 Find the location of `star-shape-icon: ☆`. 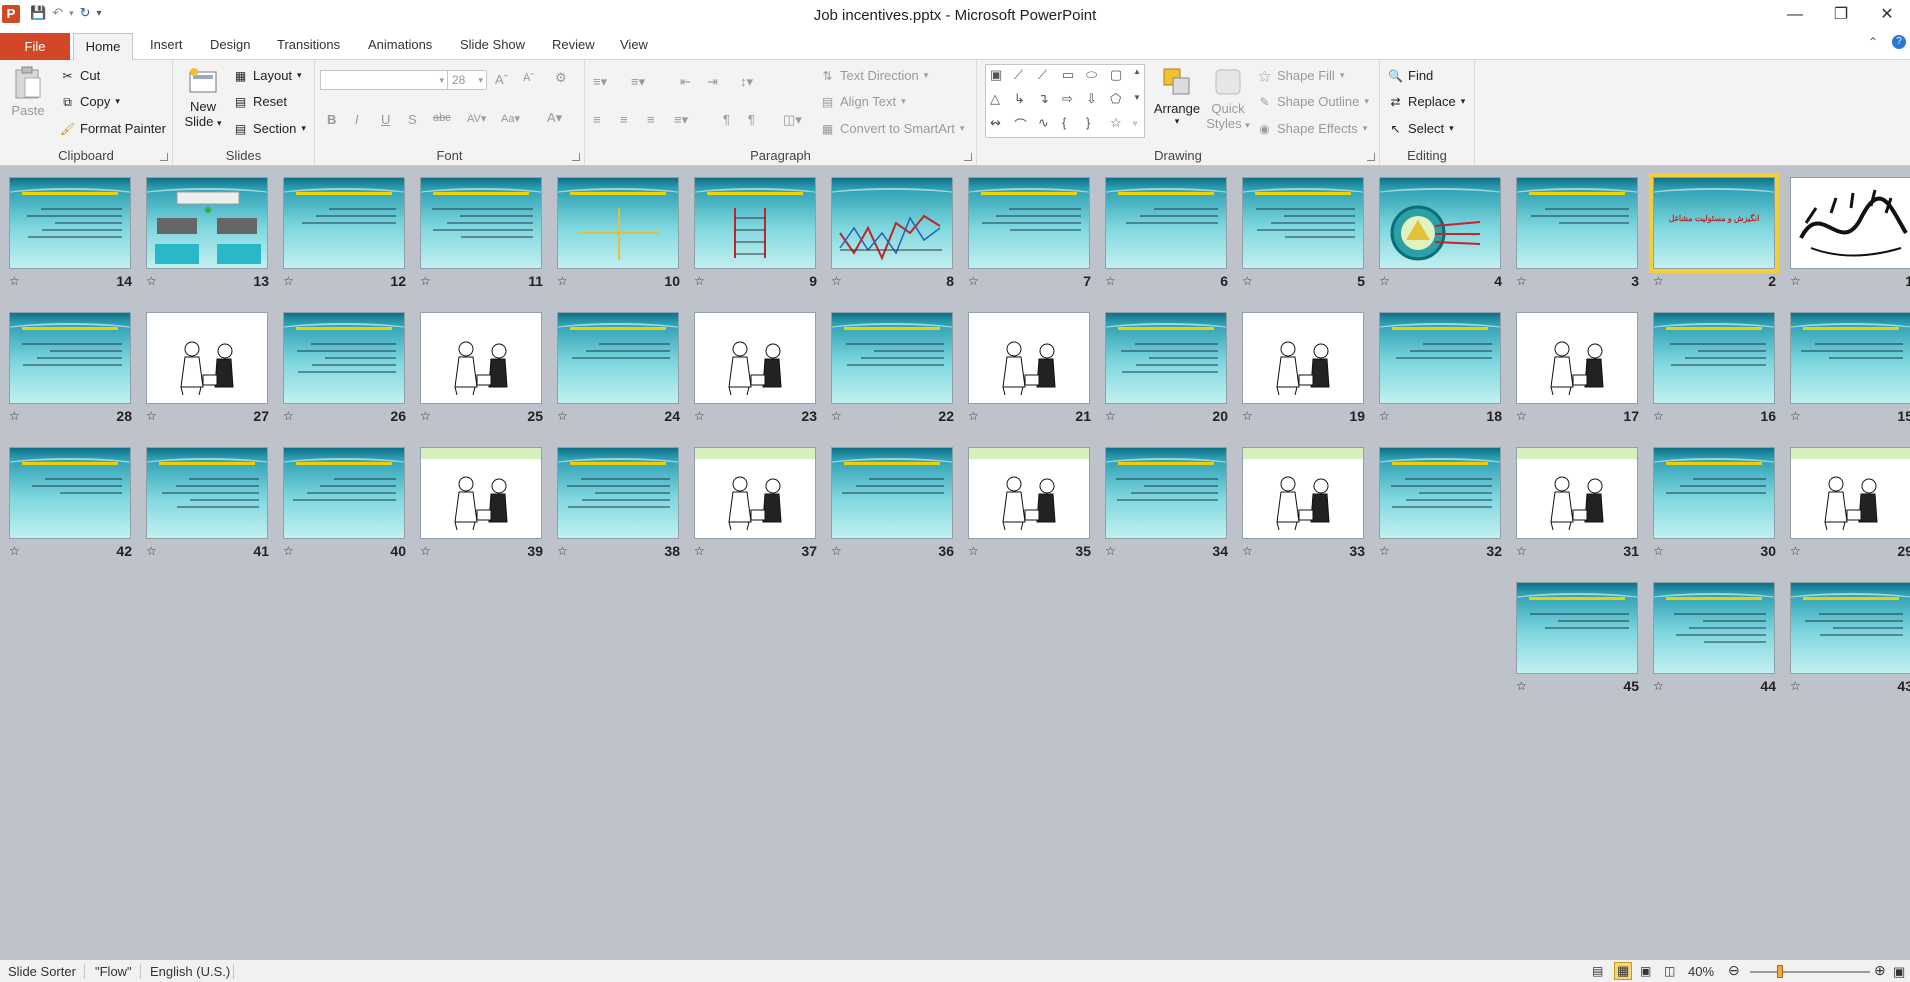

star-shape-icon: ☆ is located at coordinates (1116, 123).